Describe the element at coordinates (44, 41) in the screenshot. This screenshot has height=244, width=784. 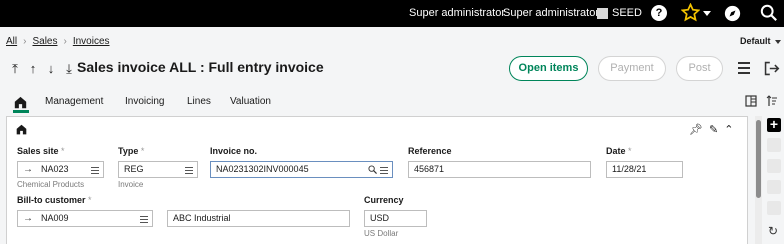
I see `breadcrumb-sales: Sales` at that location.